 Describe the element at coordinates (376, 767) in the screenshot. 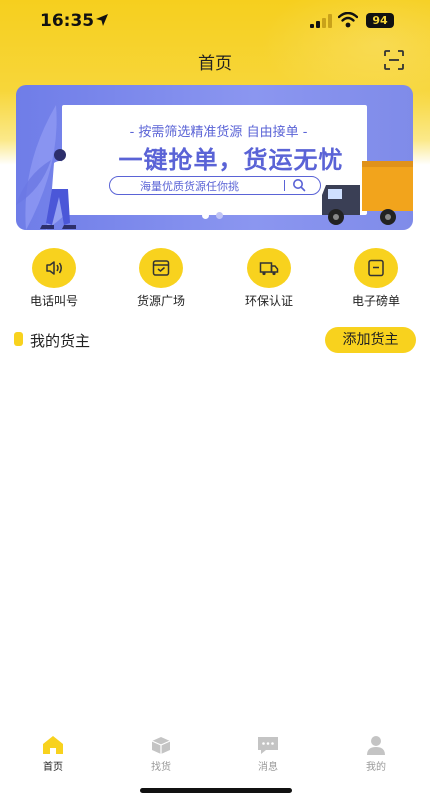

I see `tab-label: 我的` at that location.